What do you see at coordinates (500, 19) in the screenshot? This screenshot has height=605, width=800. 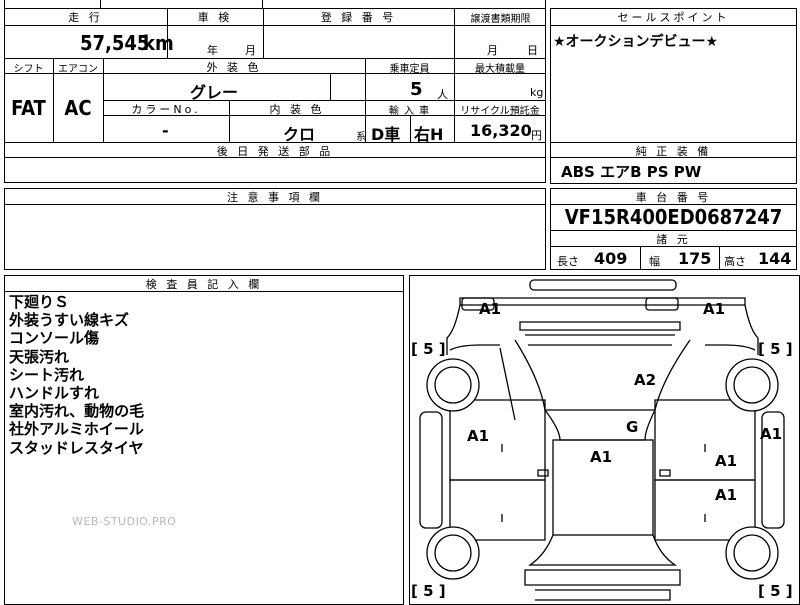 I see `transfer-label: 譲渡書類期限` at bounding box center [500, 19].